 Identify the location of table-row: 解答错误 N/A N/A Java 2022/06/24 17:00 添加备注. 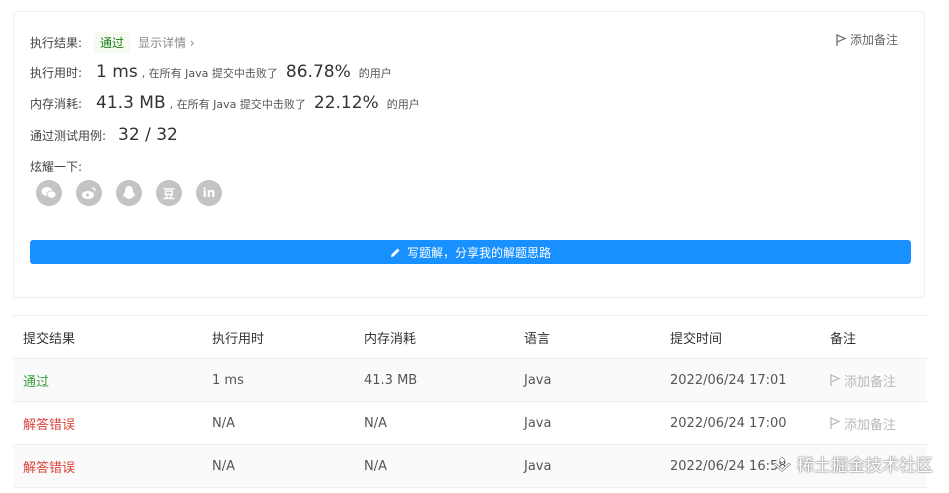
(470, 423).